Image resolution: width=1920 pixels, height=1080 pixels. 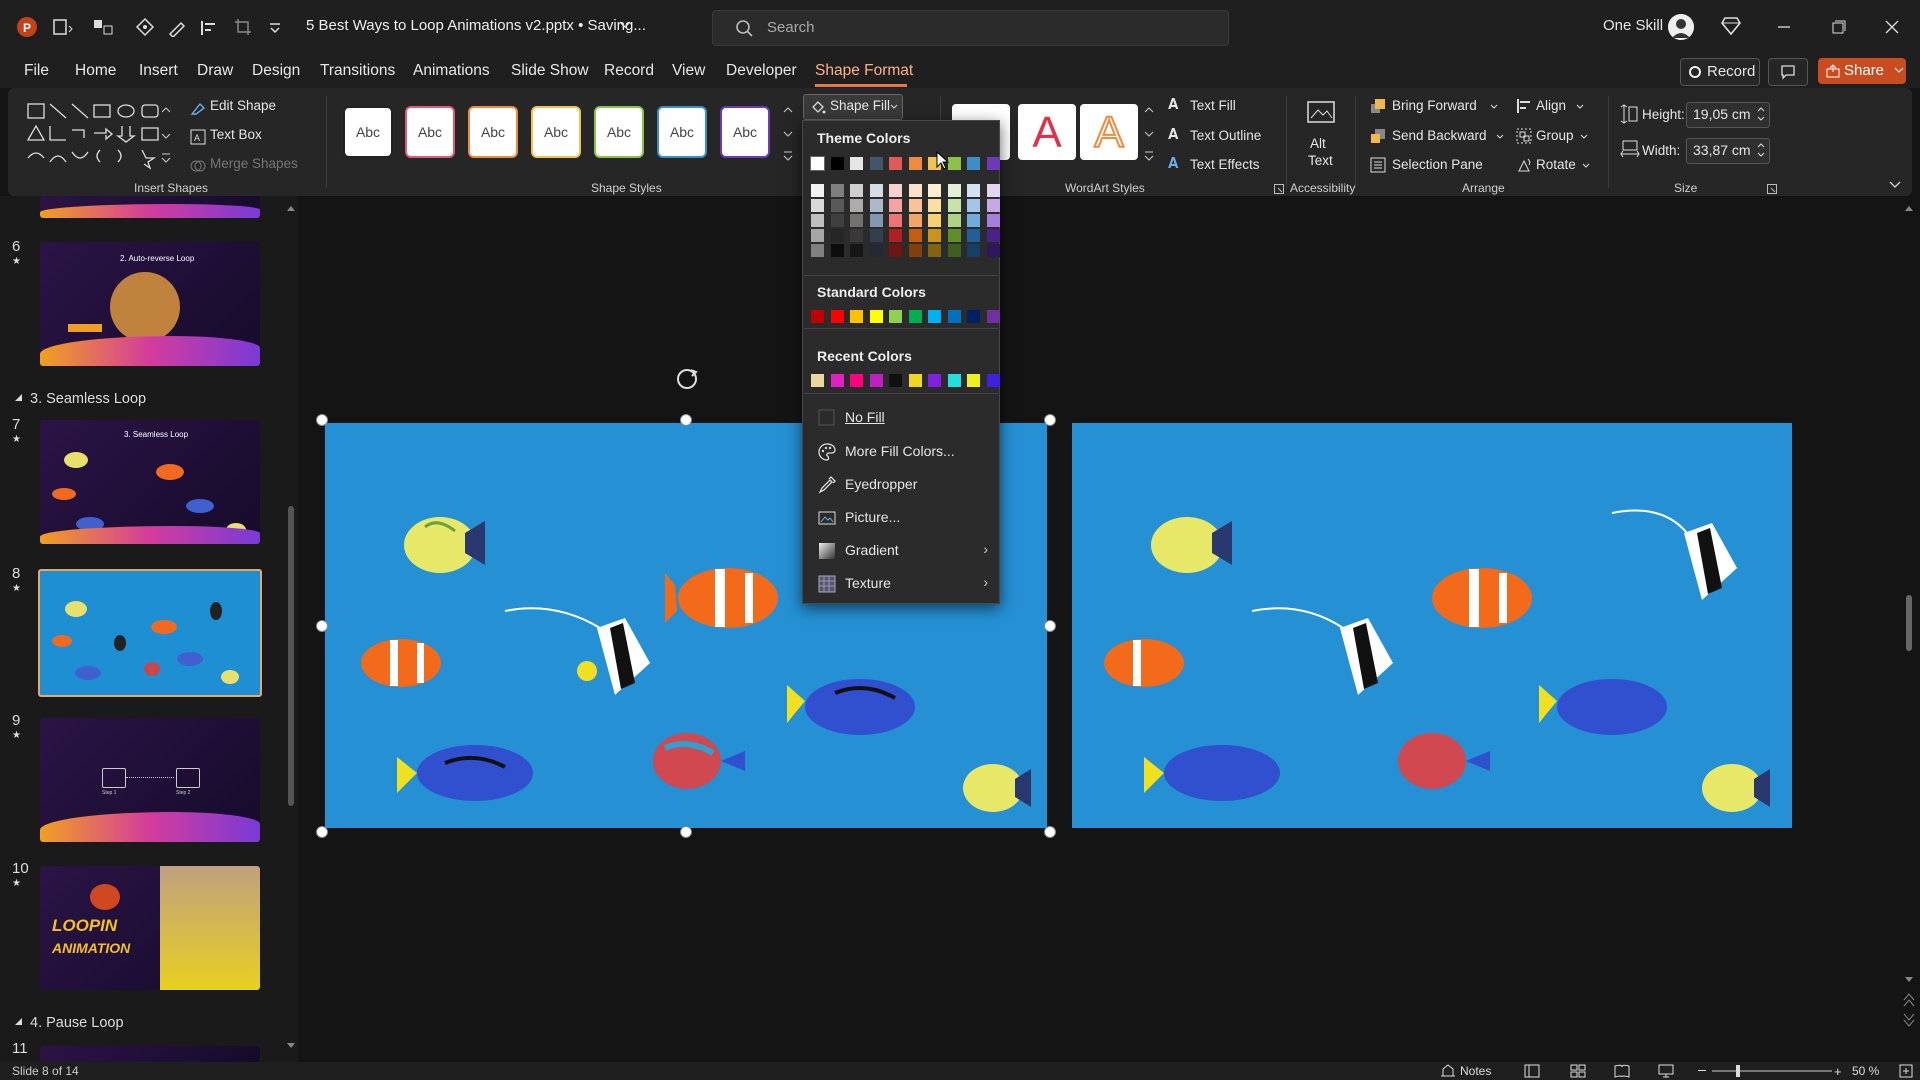 What do you see at coordinates (788, 134) in the screenshot?
I see `style-gallery-scroll-icon` at bounding box center [788, 134].